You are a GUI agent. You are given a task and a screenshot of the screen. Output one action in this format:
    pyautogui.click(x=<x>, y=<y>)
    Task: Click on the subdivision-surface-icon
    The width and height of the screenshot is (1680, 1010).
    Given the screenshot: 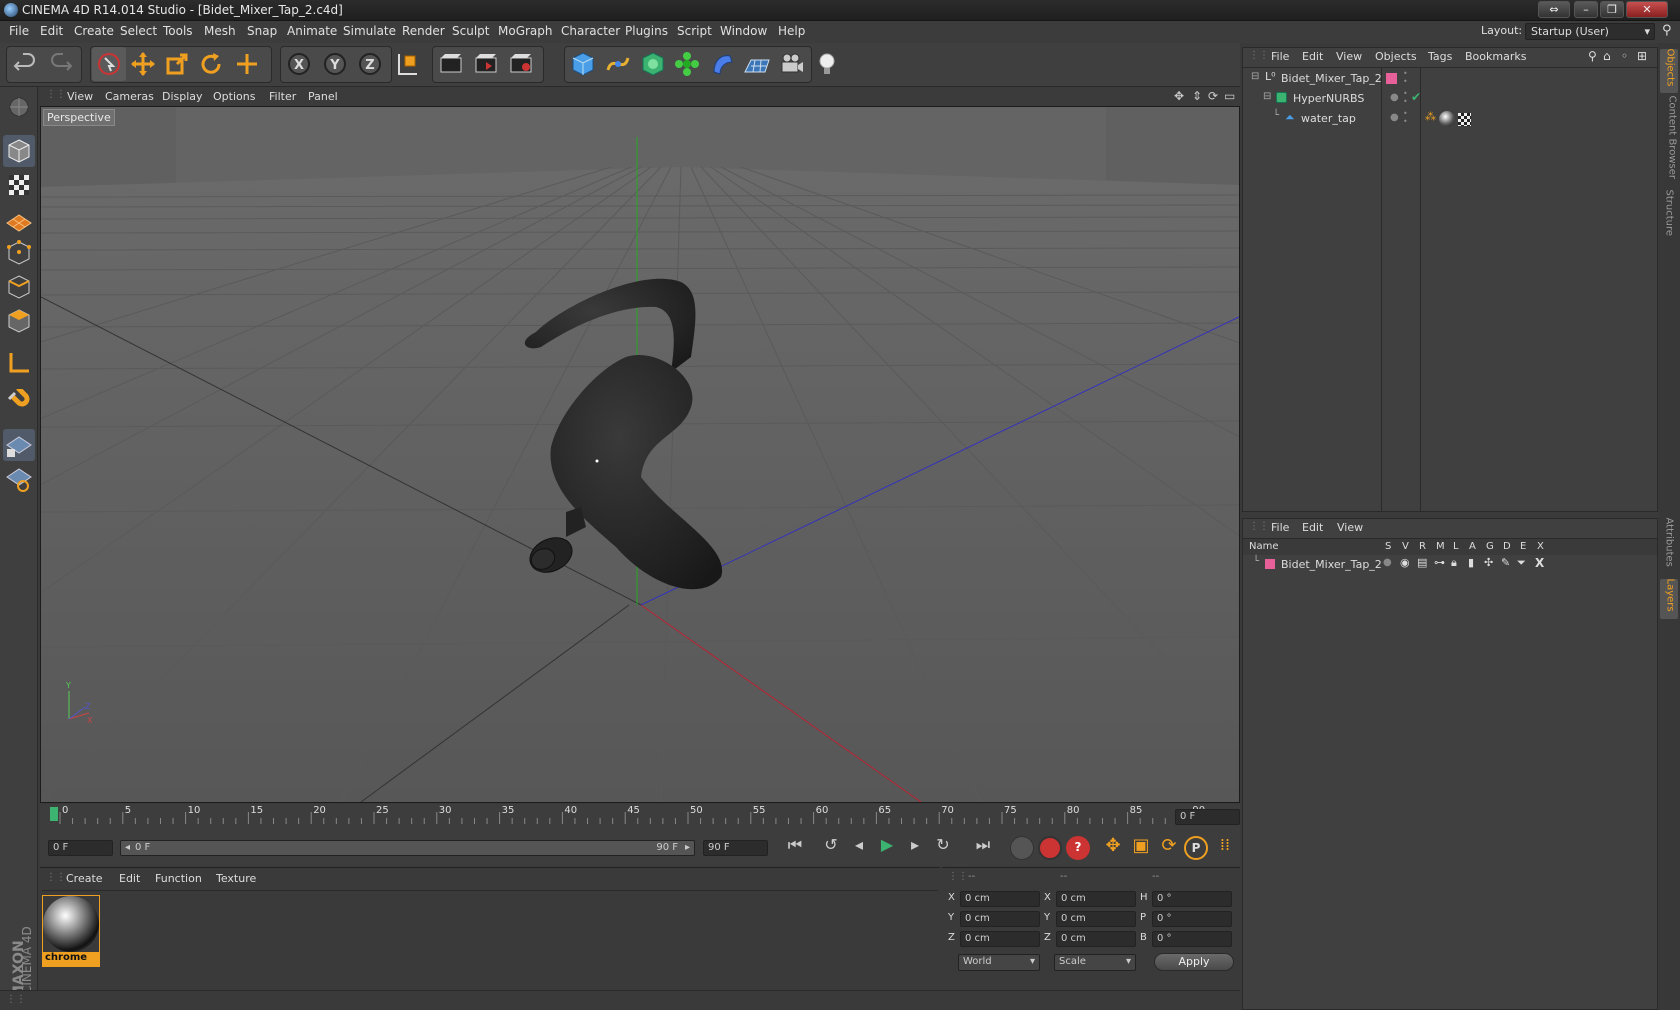 What is the action you would take?
    pyautogui.click(x=653, y=64)
    